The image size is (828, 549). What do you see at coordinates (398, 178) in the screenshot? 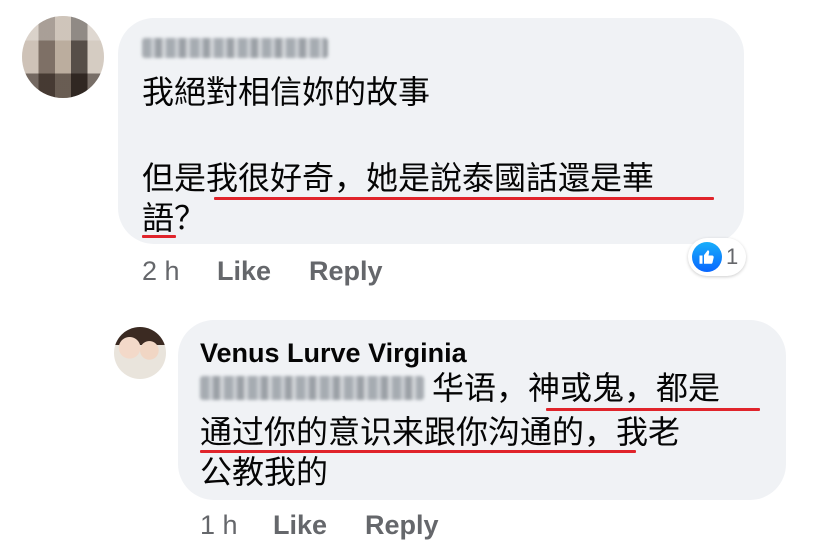
I see `comment-text-line: 但是我很好奇，她是說泰國話還是華` at bounding box center [398, 178].